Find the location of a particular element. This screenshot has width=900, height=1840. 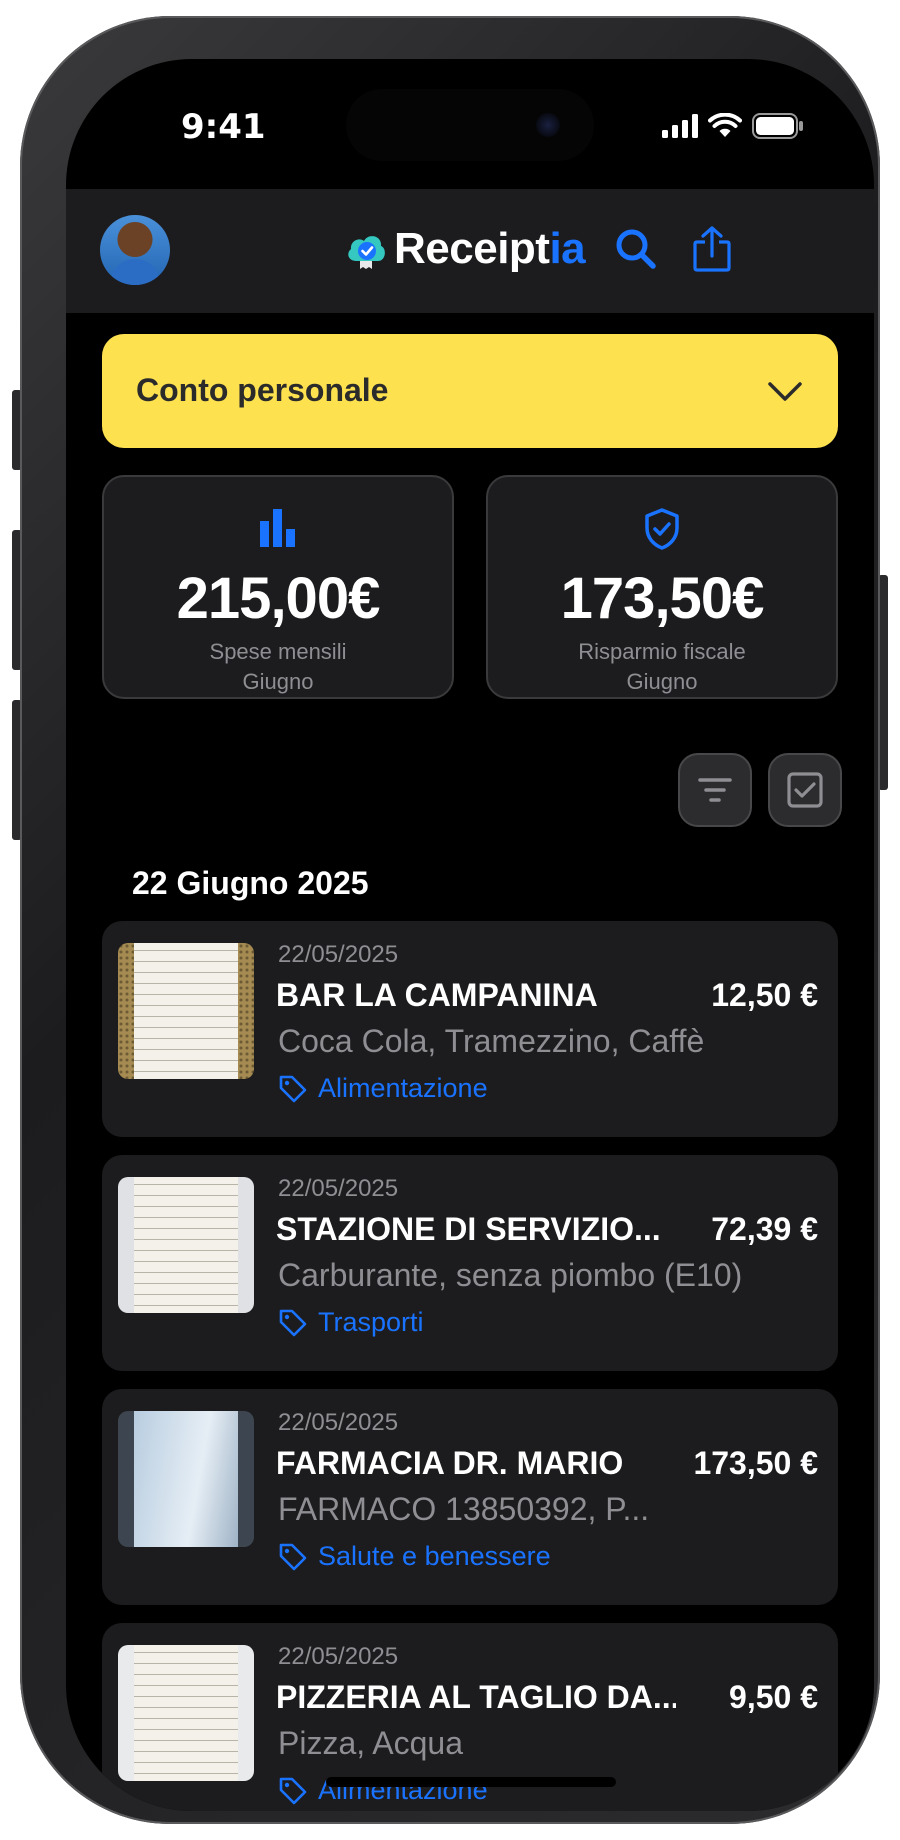

receipt-items: Carburante, senza piombo (E10) is located at coordinates (510, 1275).